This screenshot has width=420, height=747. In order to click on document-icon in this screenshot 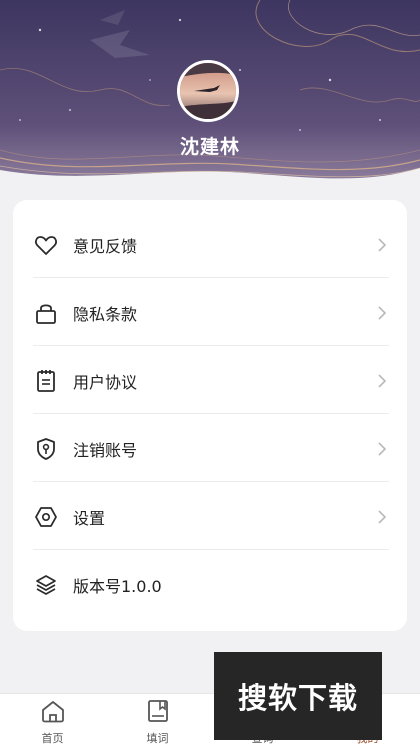, I will do `click(46, 381)`.